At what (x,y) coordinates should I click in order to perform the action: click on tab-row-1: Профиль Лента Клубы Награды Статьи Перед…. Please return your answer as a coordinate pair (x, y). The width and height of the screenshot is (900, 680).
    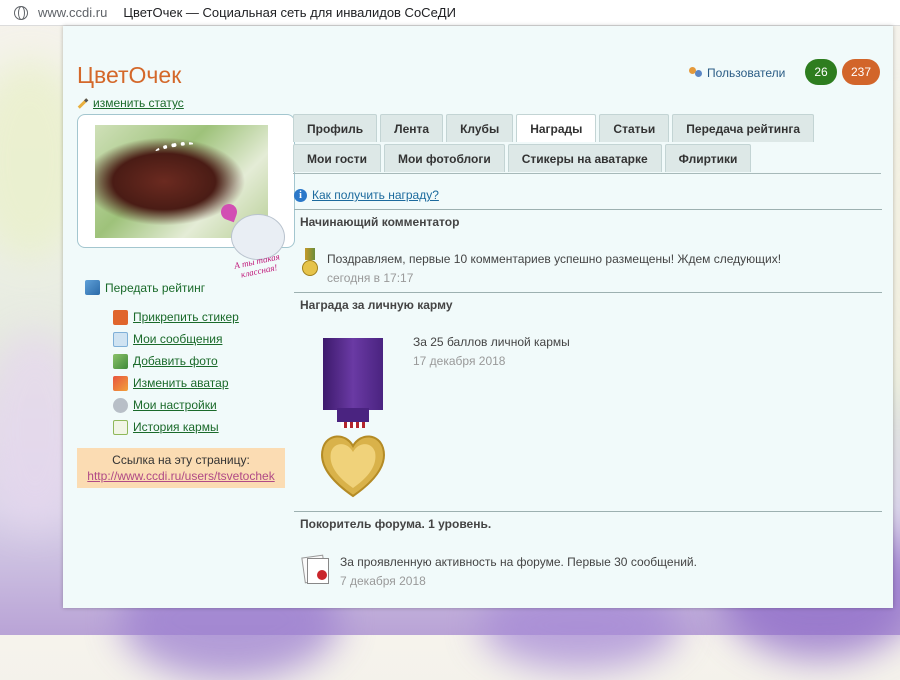
    Looking at the image, I should click on (587, 128).